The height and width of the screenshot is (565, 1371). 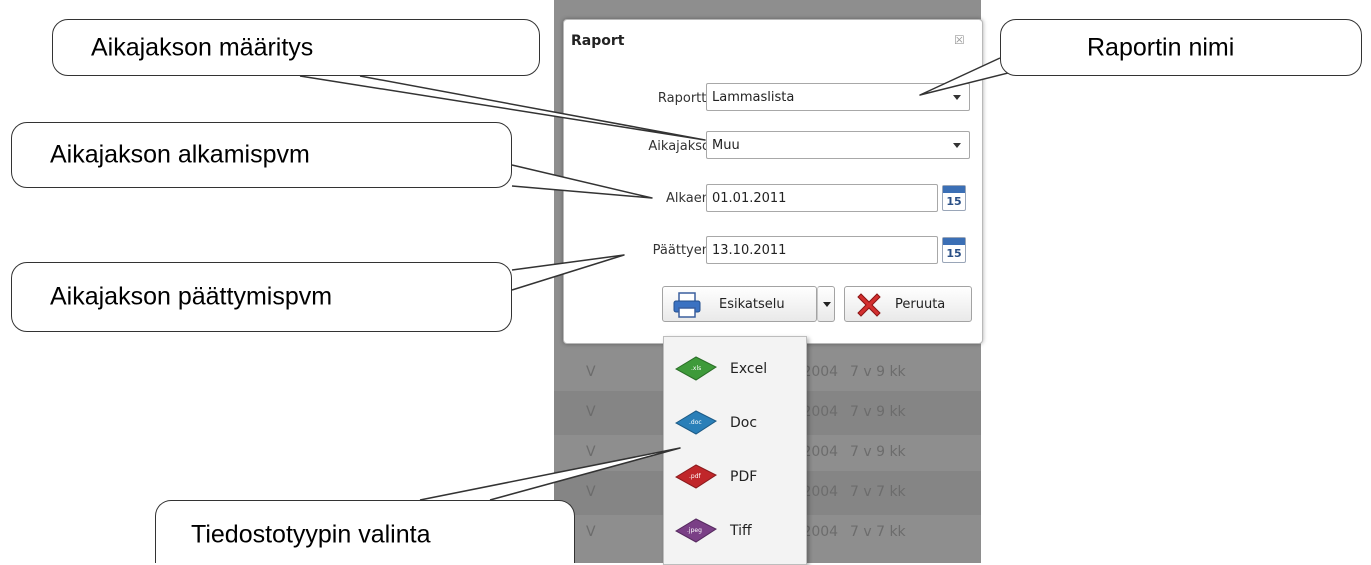 I want to click on callout-period-definition: Aikajakson määritys, so click(x=296, y=47).